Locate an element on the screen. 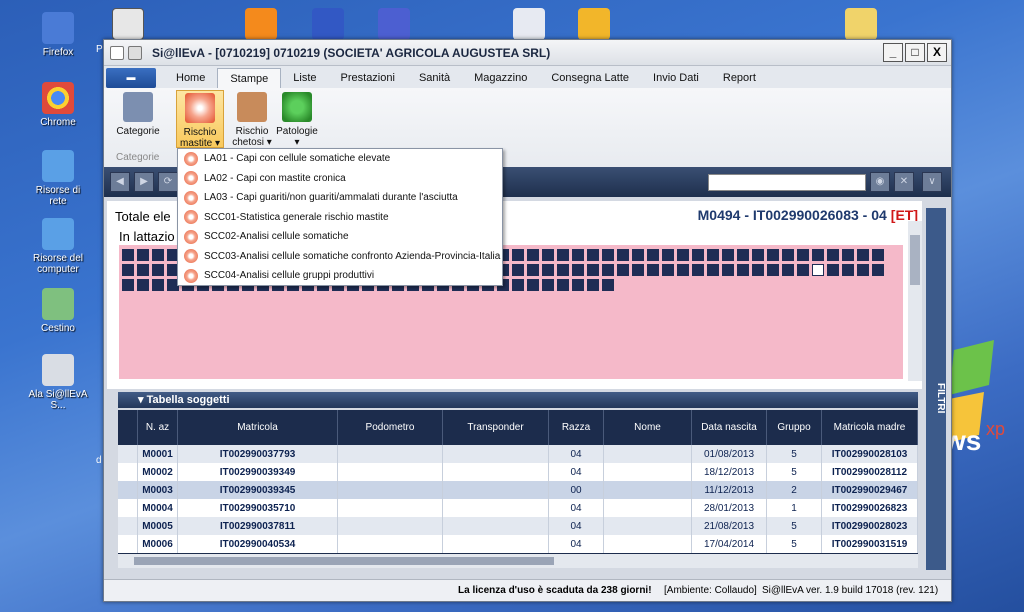 This screenshot has height=612, width=1024. back-button: ◀ is located at coordinates (120, 182).